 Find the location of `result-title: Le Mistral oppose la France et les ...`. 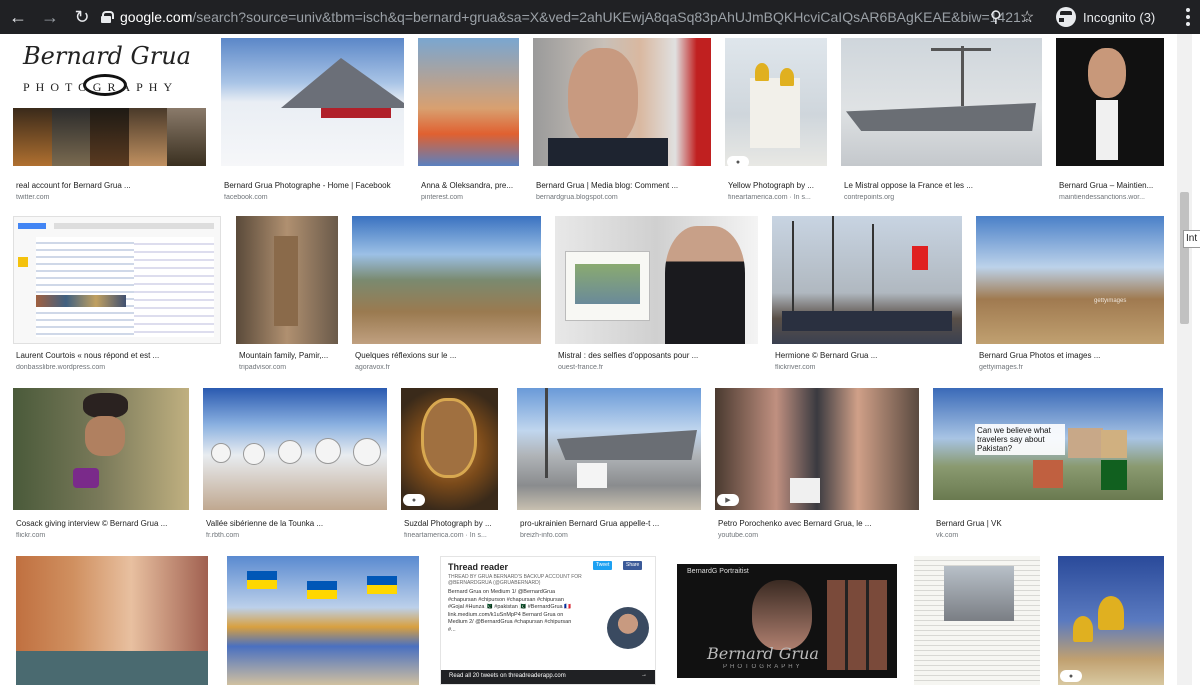

result-title: Le Mistral oppose la France et les ... is located at coordinates (944, 185).